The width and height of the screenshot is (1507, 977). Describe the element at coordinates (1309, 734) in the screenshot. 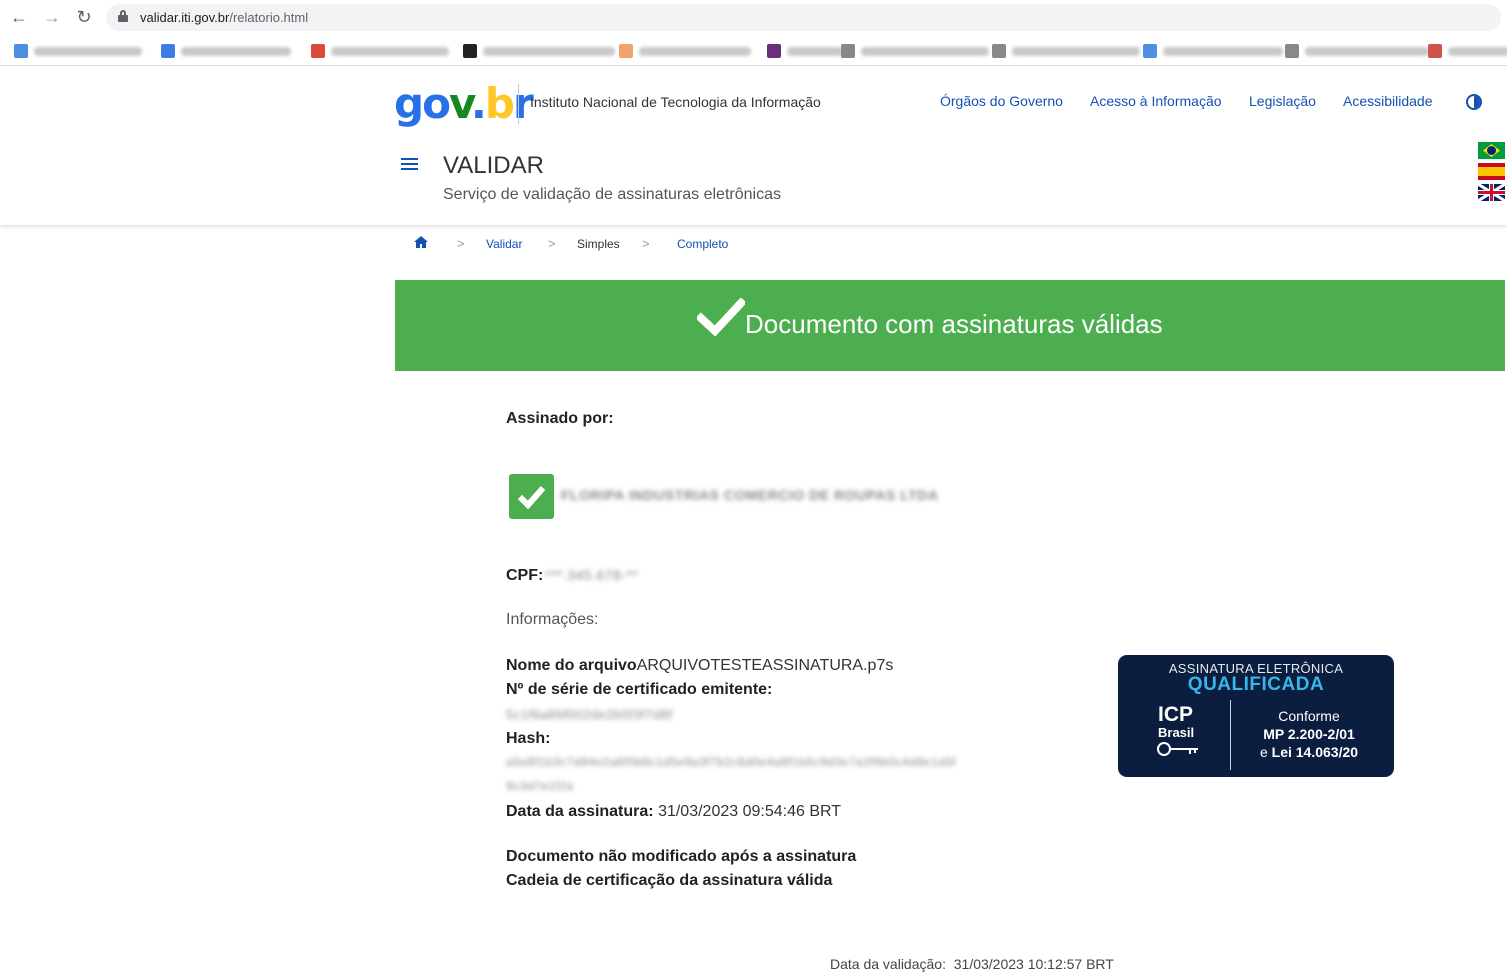

I see `seal-mp: MP 2.200-2/01` at that location.